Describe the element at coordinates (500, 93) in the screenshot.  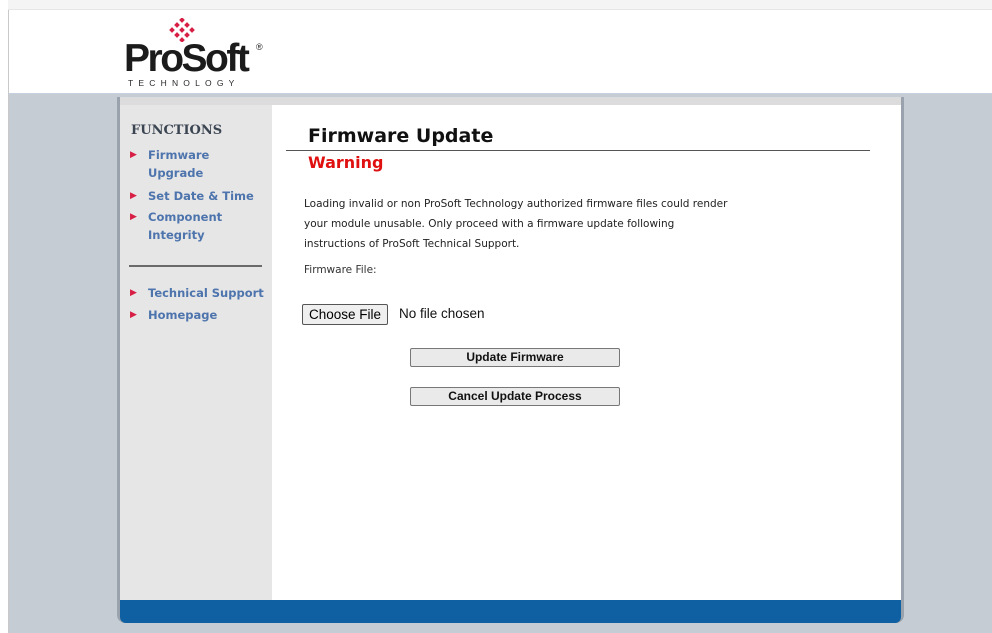
I see `header-divider` at that location.